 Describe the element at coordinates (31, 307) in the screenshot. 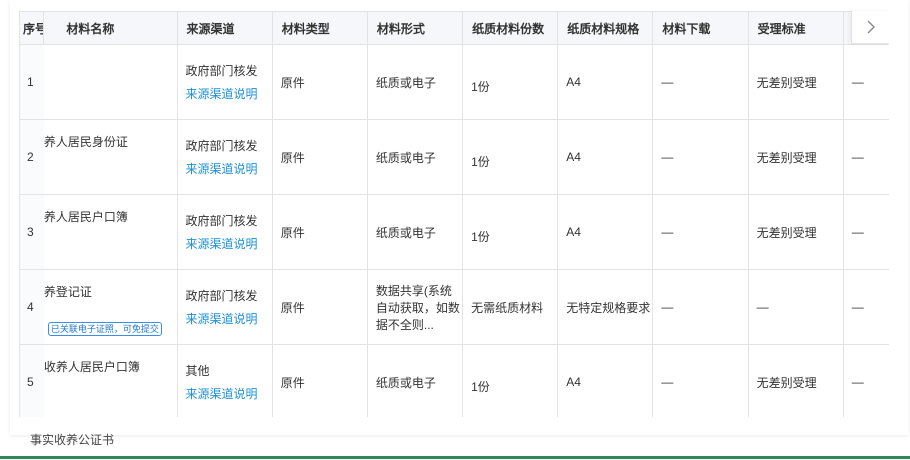

I see `row-index: 4` at that location.